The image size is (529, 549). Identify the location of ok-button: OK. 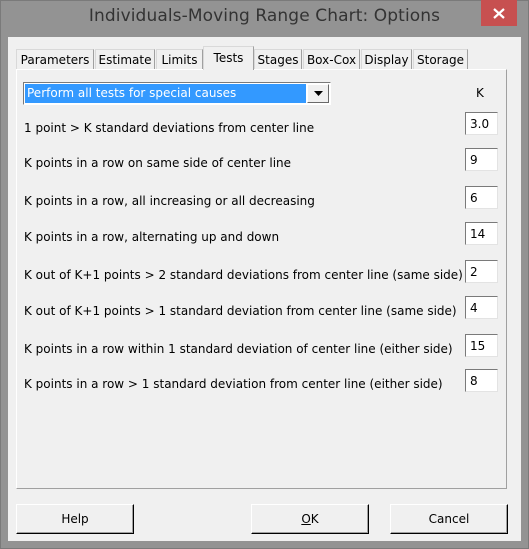
(310, 519).